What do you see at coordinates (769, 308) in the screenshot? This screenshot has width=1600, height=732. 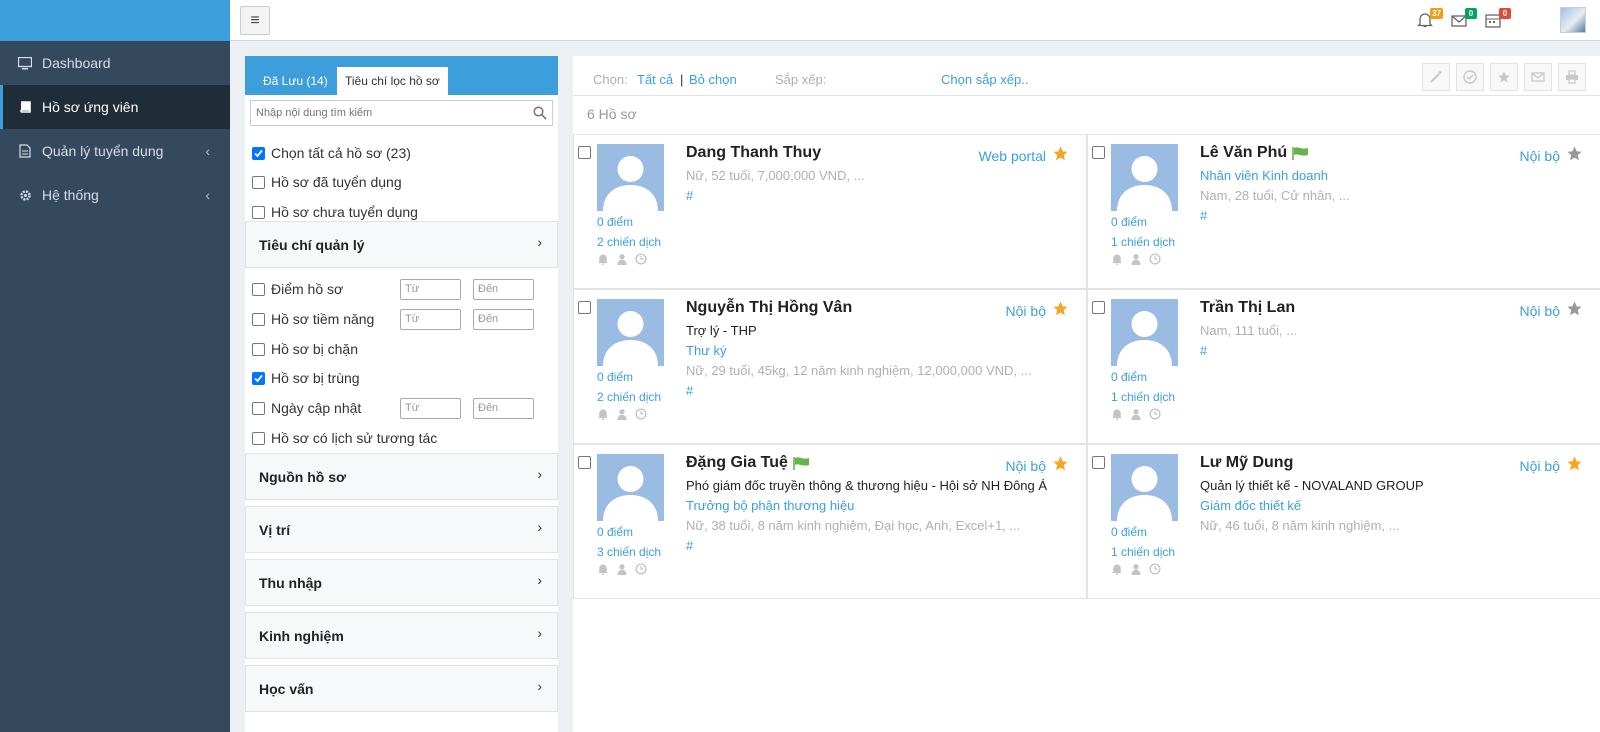 I see `candidate-name: Nguyễn Thị Hồng Vân` at bounding box center [769, 308].